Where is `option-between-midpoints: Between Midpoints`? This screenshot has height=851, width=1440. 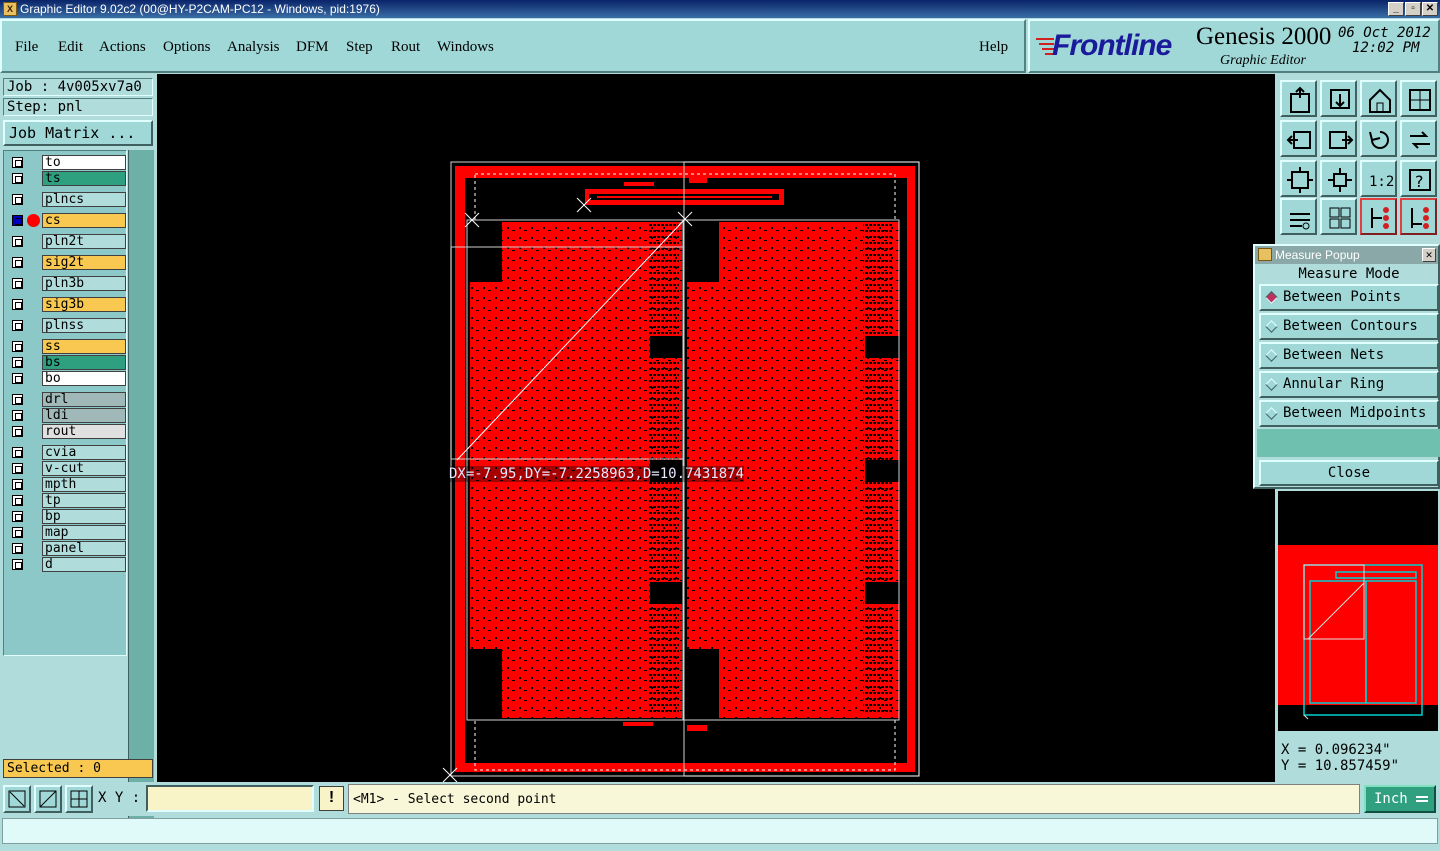 option-between-midpoints: Between Midpoints is located at coordinates (1349, 413).